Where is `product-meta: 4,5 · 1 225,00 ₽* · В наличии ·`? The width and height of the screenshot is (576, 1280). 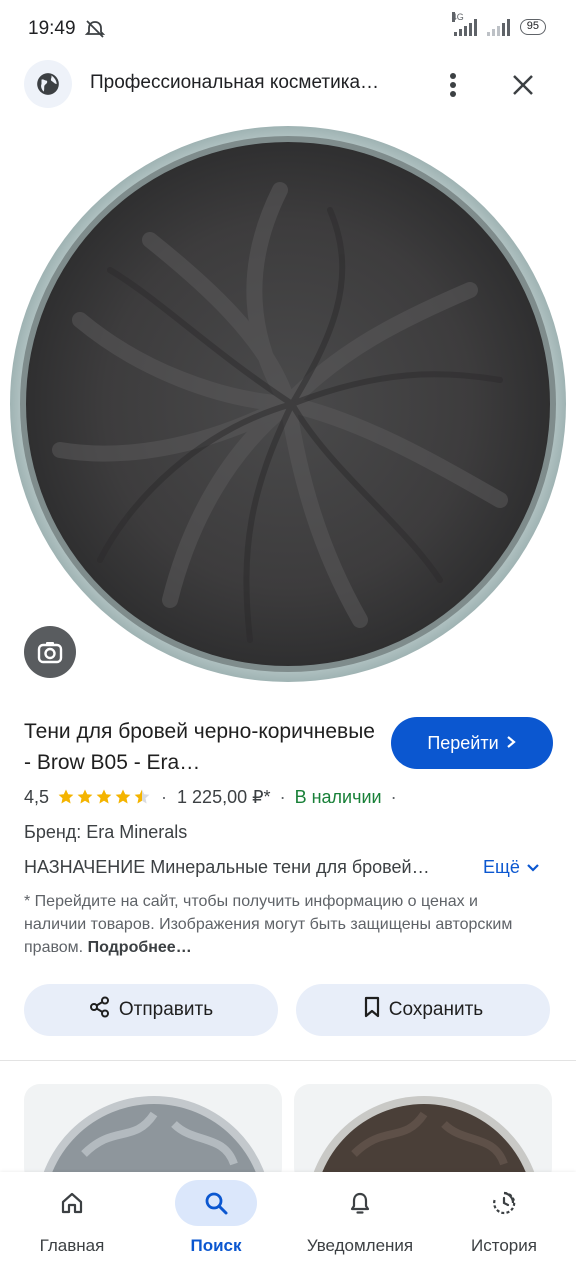
product-meta: 4,5 · 1 225,00 ₽* · В наличии · is located at coordinates (215, 797).